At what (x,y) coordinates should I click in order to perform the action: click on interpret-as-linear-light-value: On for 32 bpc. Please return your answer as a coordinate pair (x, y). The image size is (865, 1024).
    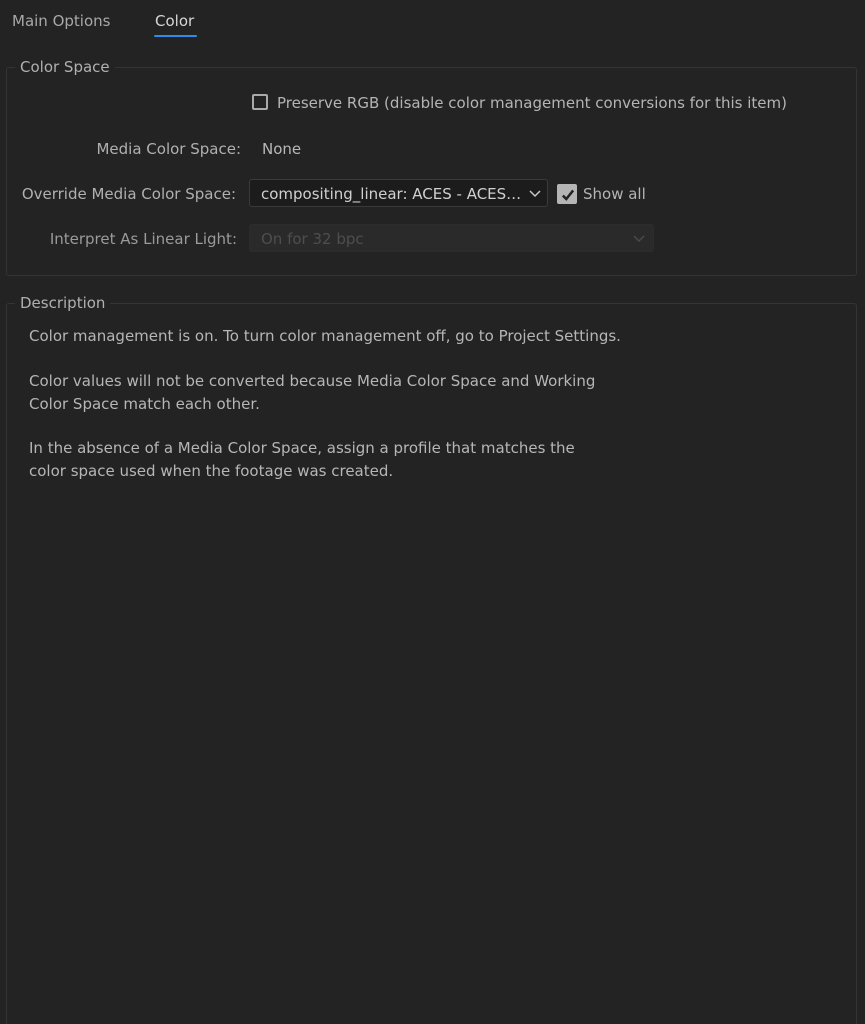
    Looking at the image, I should click on (312, 239).